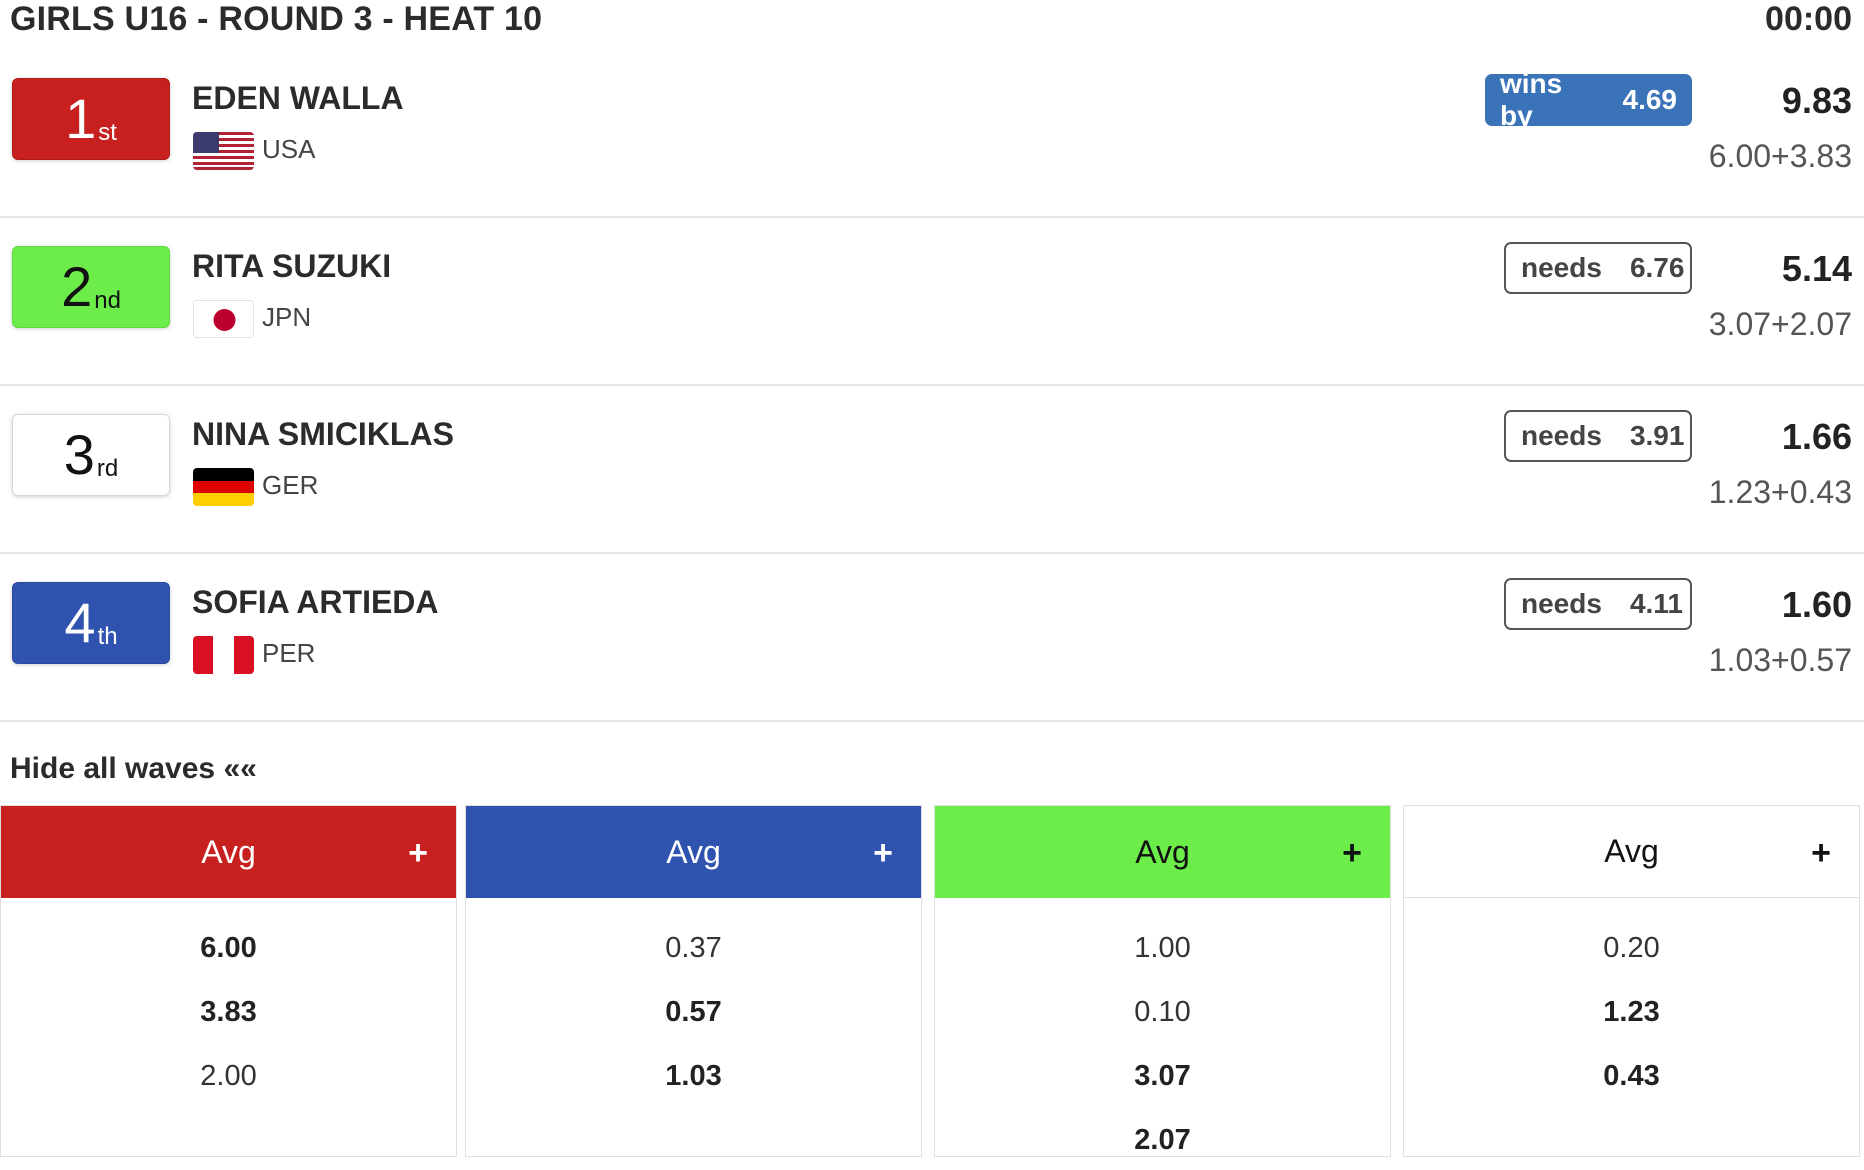  What do you see at coordinates (223, 655) in the screenshot?
I see `peru-flag-icon` at bounding box center [223, 655].